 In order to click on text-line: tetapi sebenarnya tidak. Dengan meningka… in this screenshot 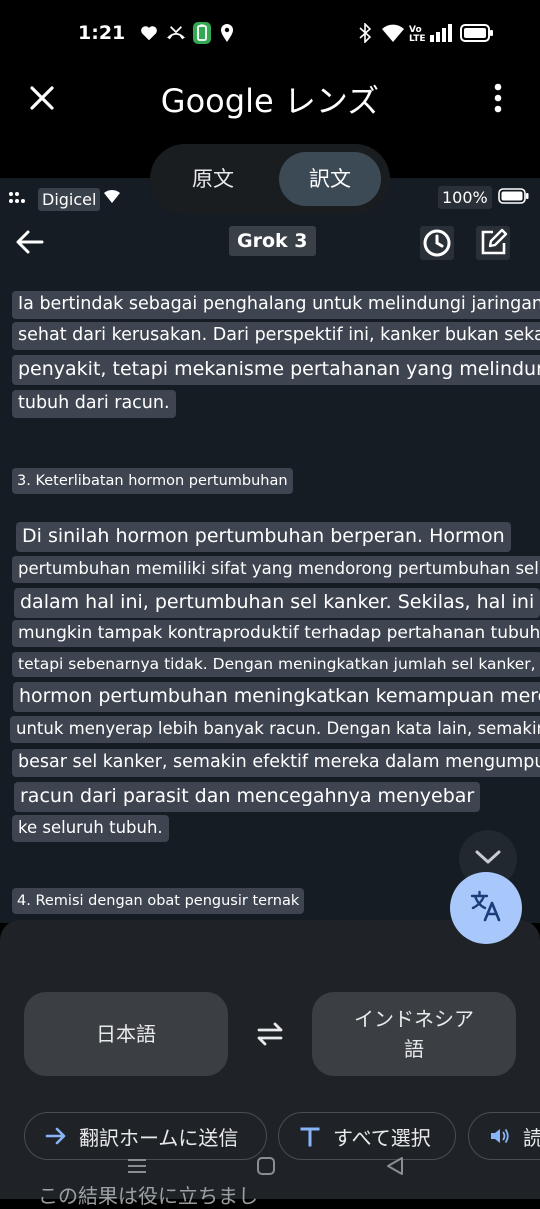, I will do `click(276, 665)`.